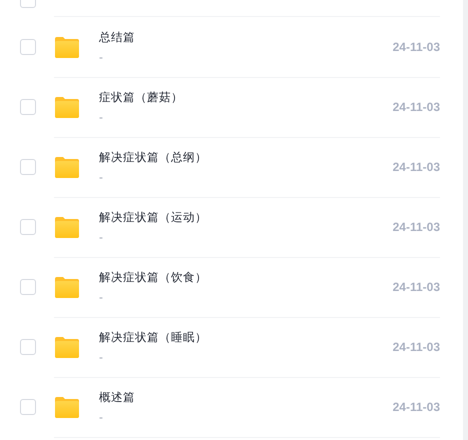 The height and width of the screenshot is (440, 468). I want to click on folder-name: 解决症状篇（总纲）, so click(246, 157).